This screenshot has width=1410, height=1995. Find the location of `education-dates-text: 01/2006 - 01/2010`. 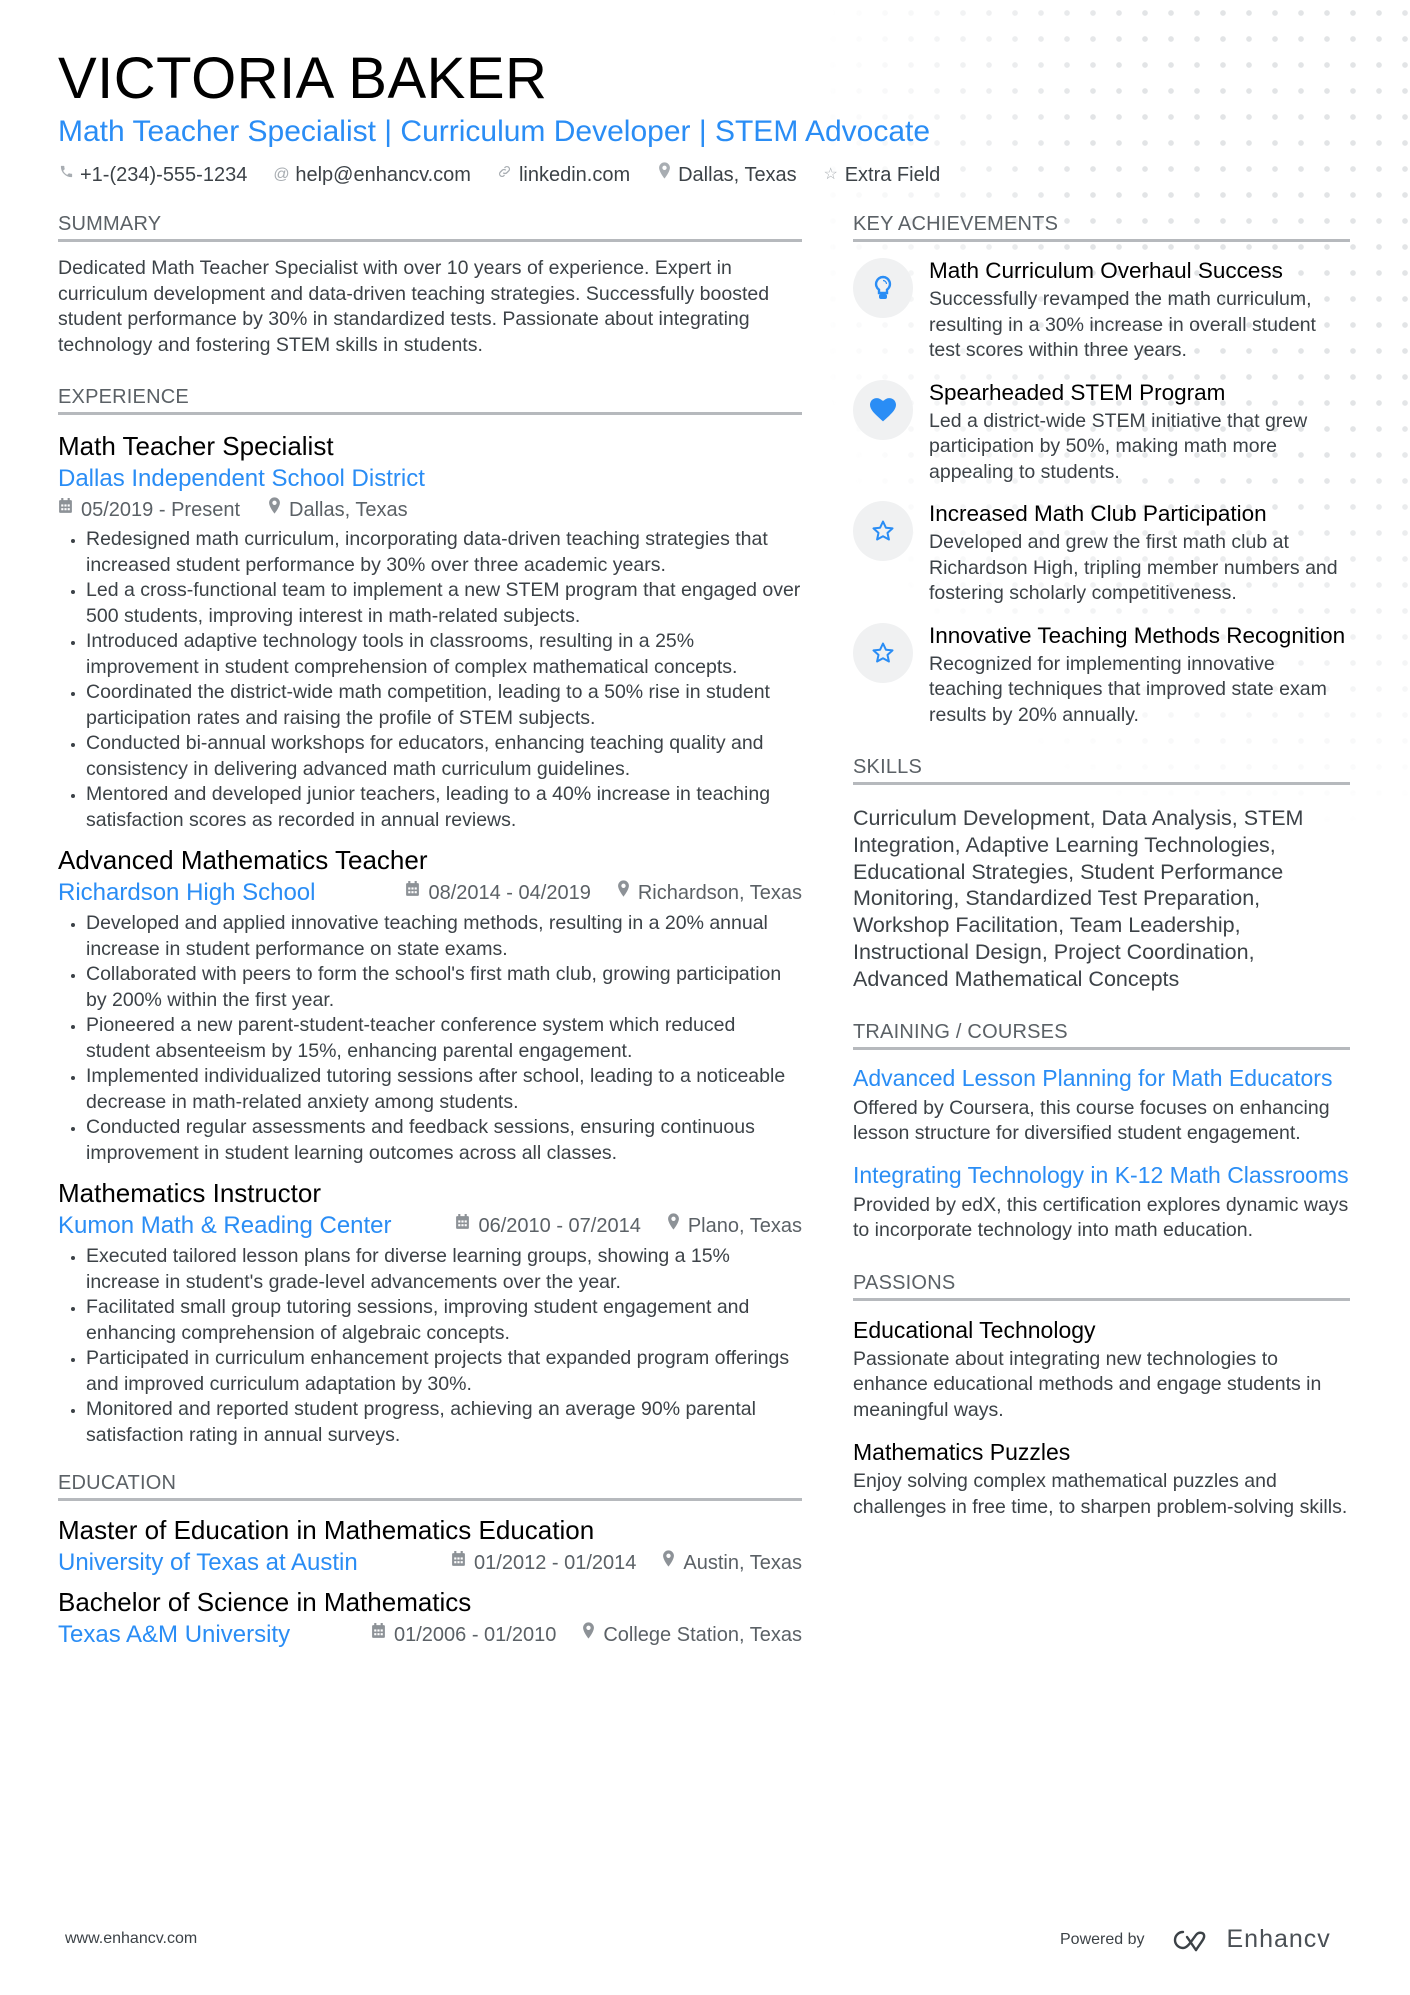

education-dates-text: 01/2006 - 01/2010 is located at coordinates (475, 1635).